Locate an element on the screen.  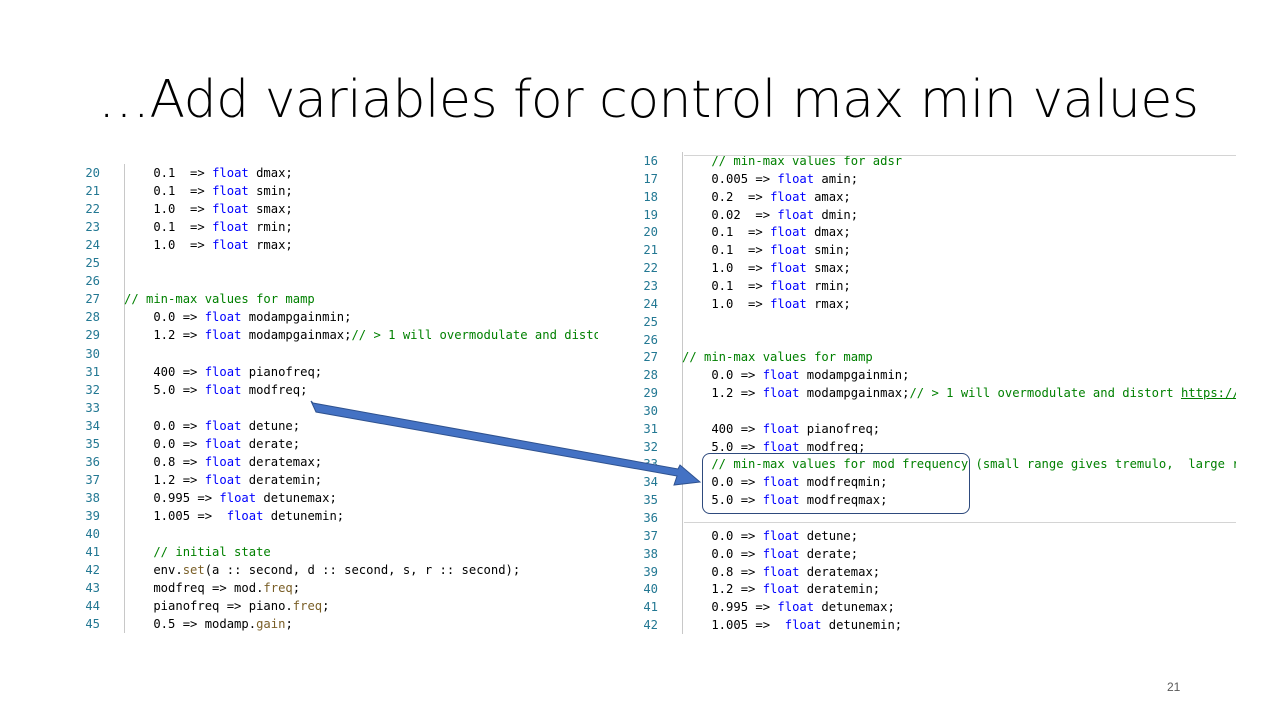
arrow-graphic is located at coordinates (506, 443).